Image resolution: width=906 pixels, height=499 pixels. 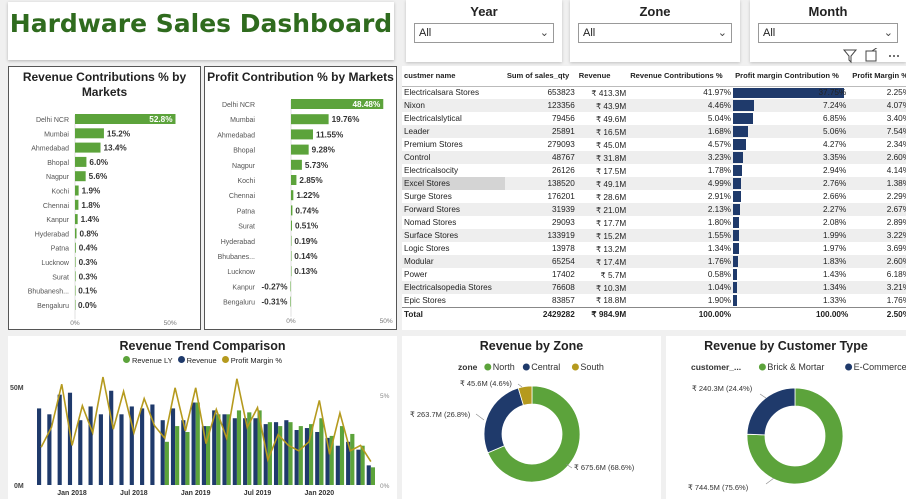 I want to click on month-dropdown: All ⌄, so click(x=828, y=33).